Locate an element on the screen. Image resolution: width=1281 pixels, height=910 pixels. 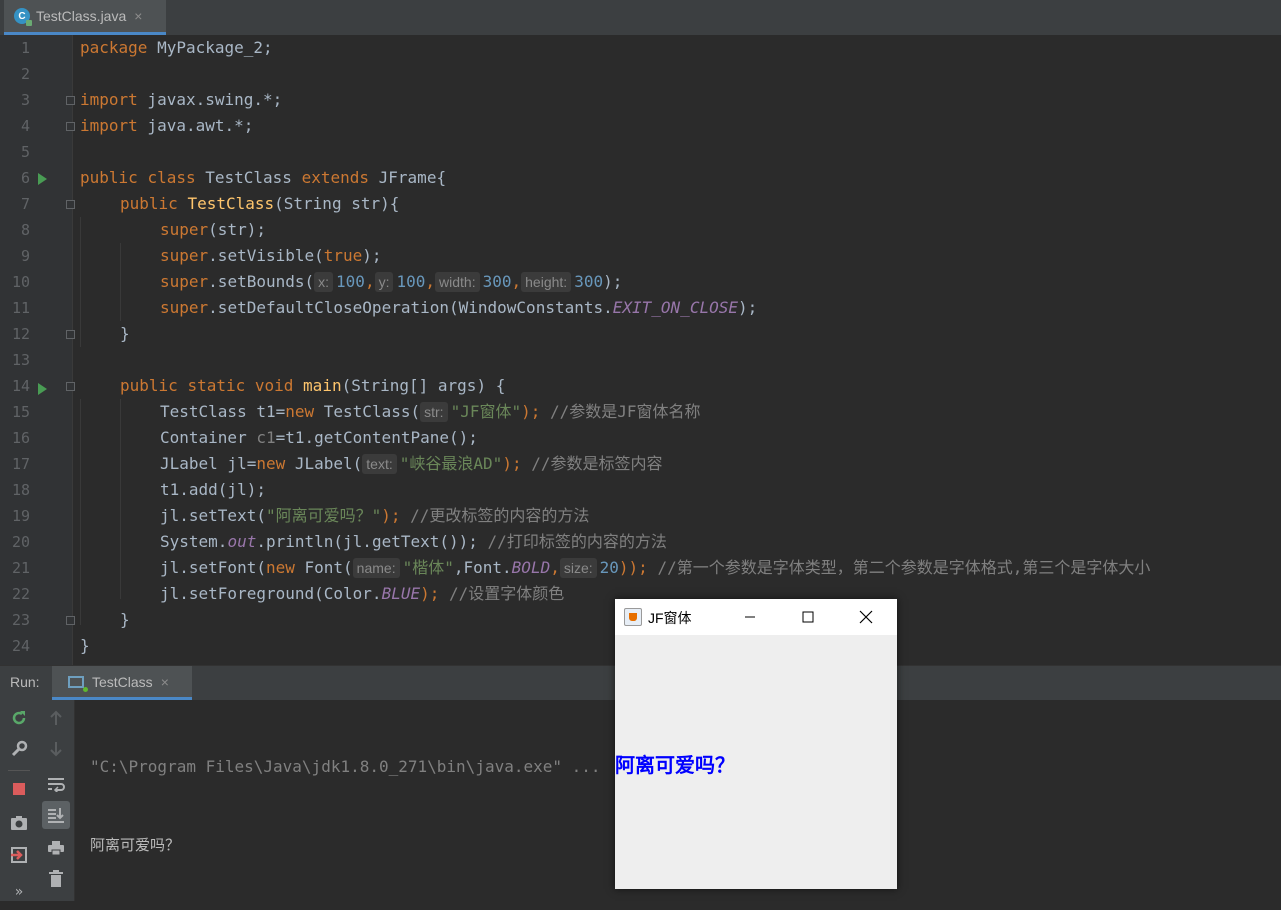
rerun-icon is located at coordinates (19, 718).